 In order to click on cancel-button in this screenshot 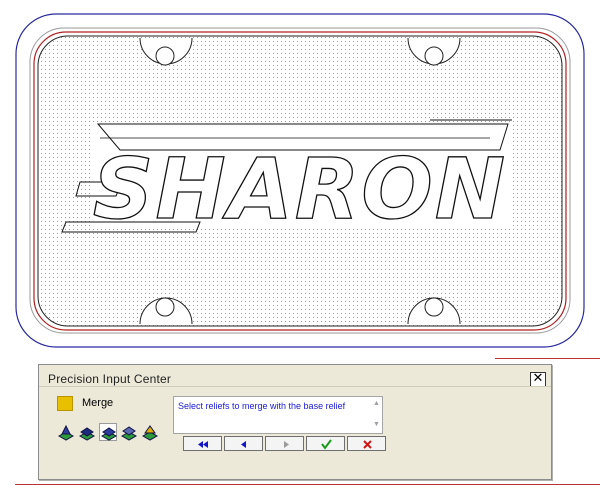, I will do `click(366, 443)`.